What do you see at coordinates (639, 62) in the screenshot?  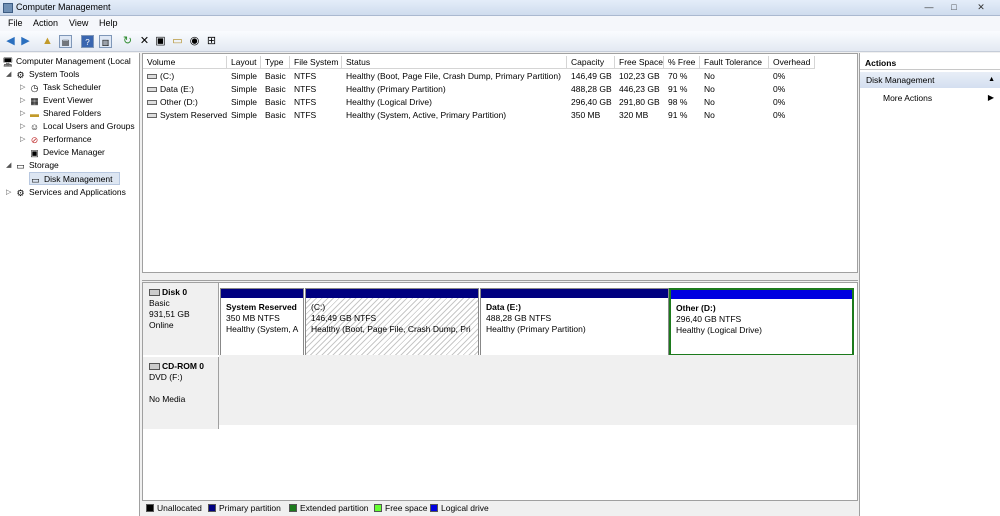 I see `column-header-free-space: Free Space` at bounding box center [639, 62].